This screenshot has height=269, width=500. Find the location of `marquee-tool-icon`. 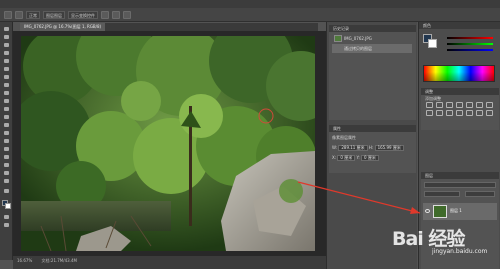

marquee-tool-icon is located at coordinates (6, 37).